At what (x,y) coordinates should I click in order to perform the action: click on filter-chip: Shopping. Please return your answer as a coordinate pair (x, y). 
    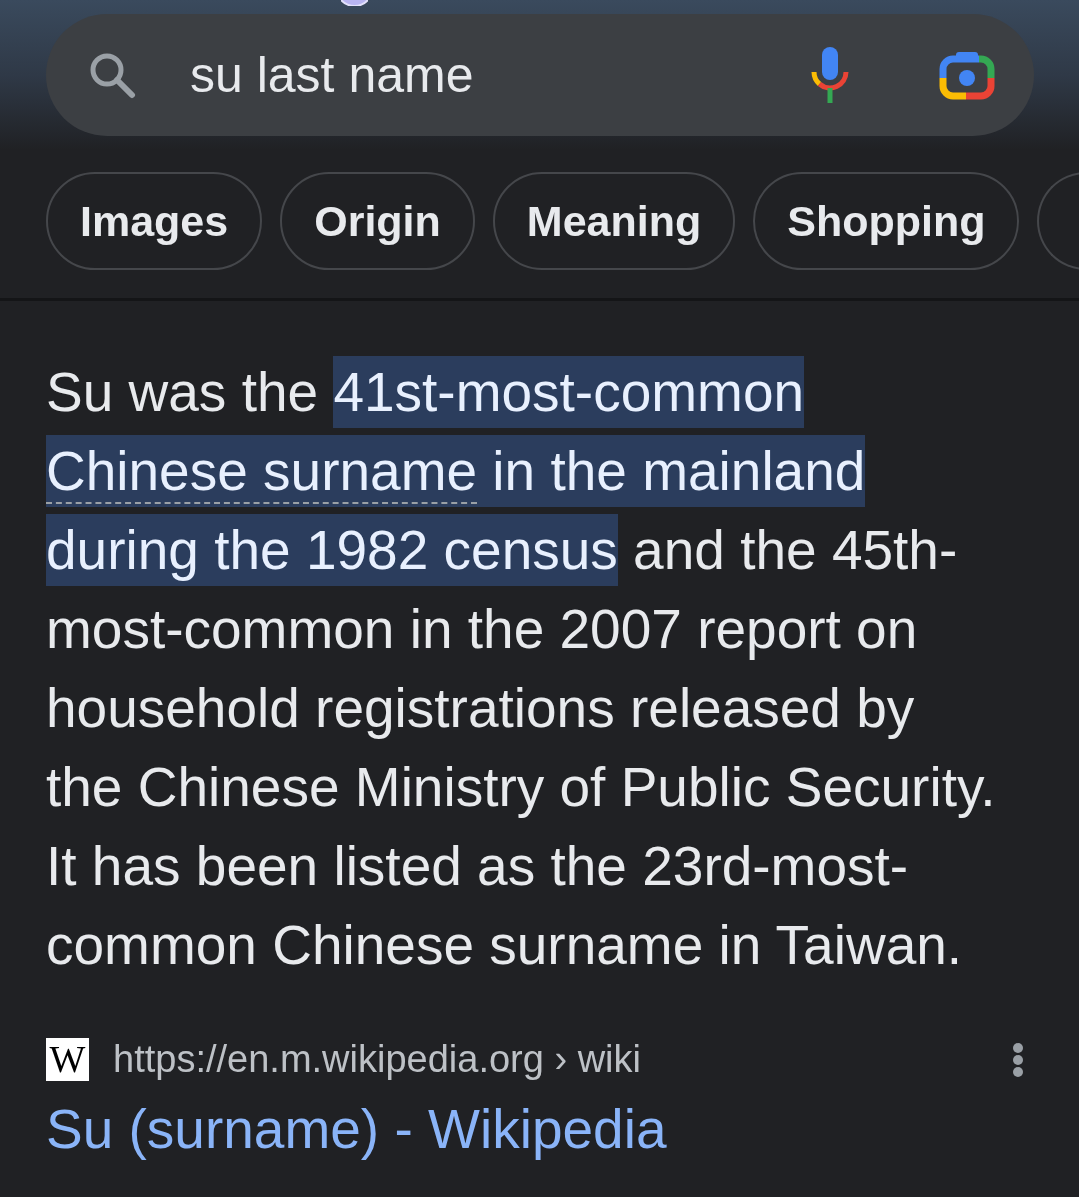
    Looking at the image, I should click on (886, 221).